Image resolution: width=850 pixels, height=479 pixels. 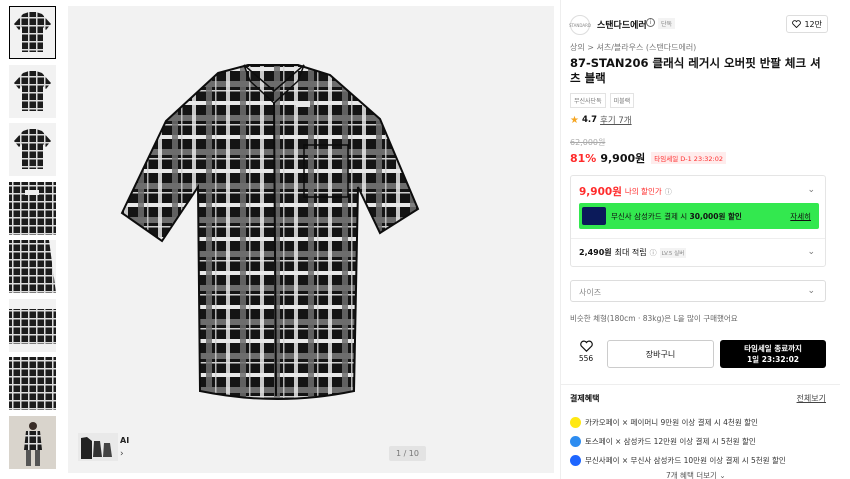 I want to click on points-row: 2,490원 최대 적립 ⓘ LV.5 실버, so click(x=633, y=252).